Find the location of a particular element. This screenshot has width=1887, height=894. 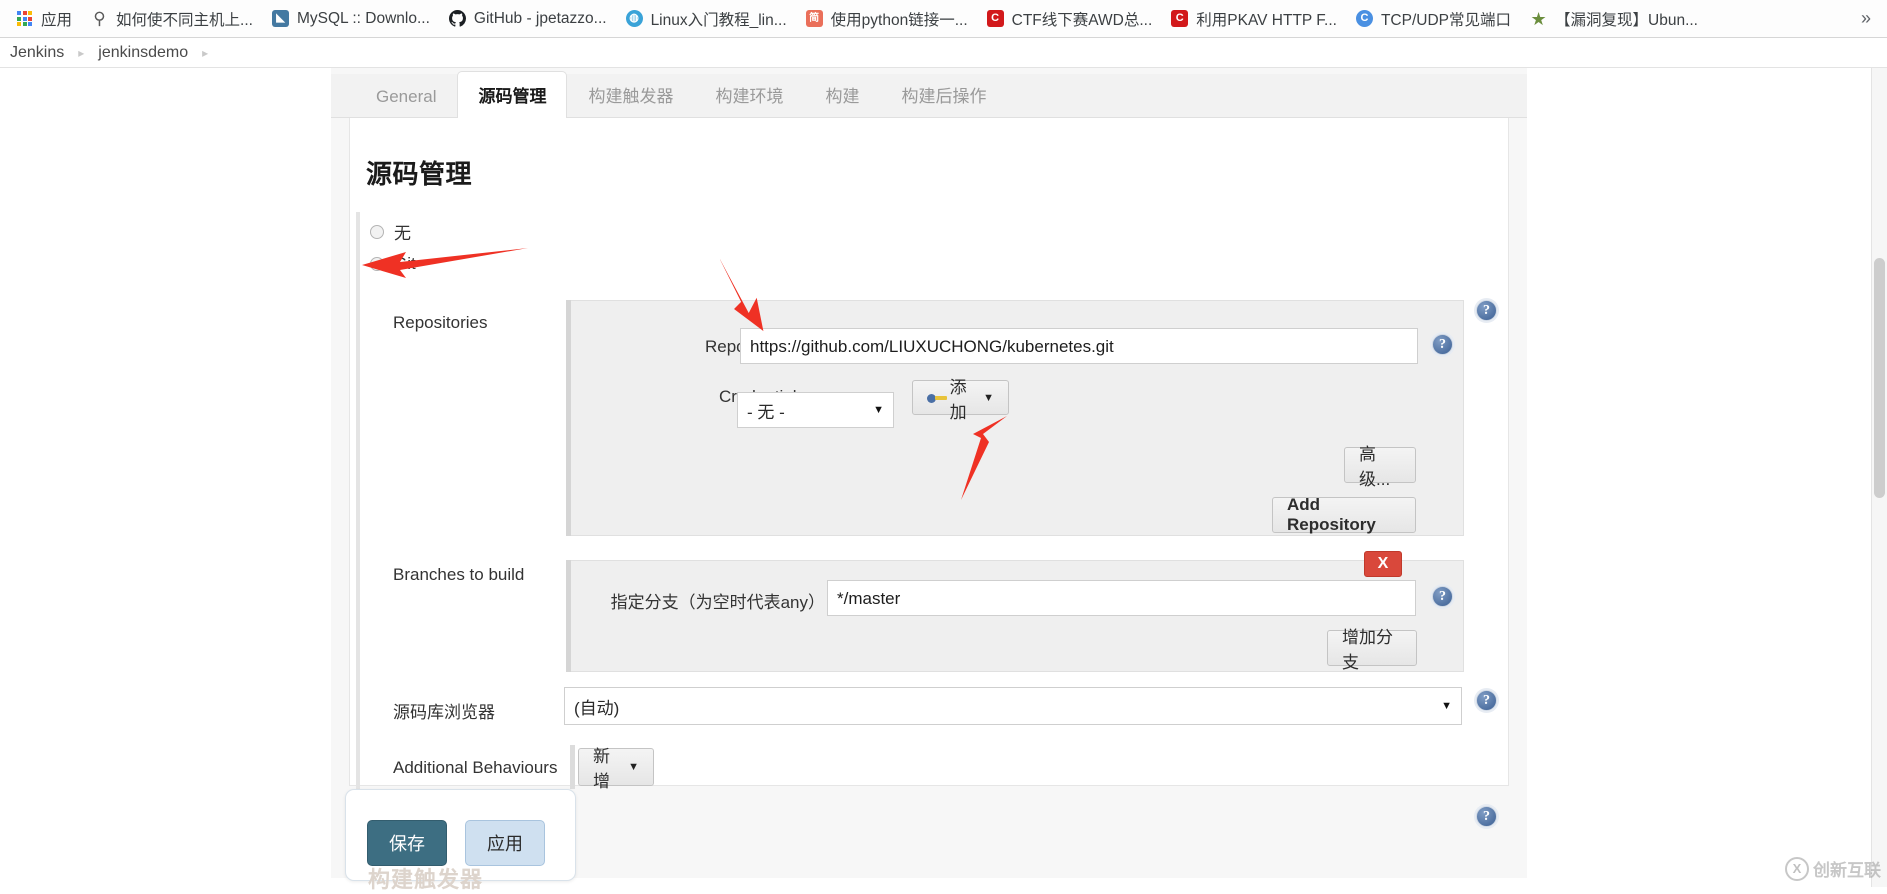

page-scrollbar-track is located at coordinates (1879, 477).